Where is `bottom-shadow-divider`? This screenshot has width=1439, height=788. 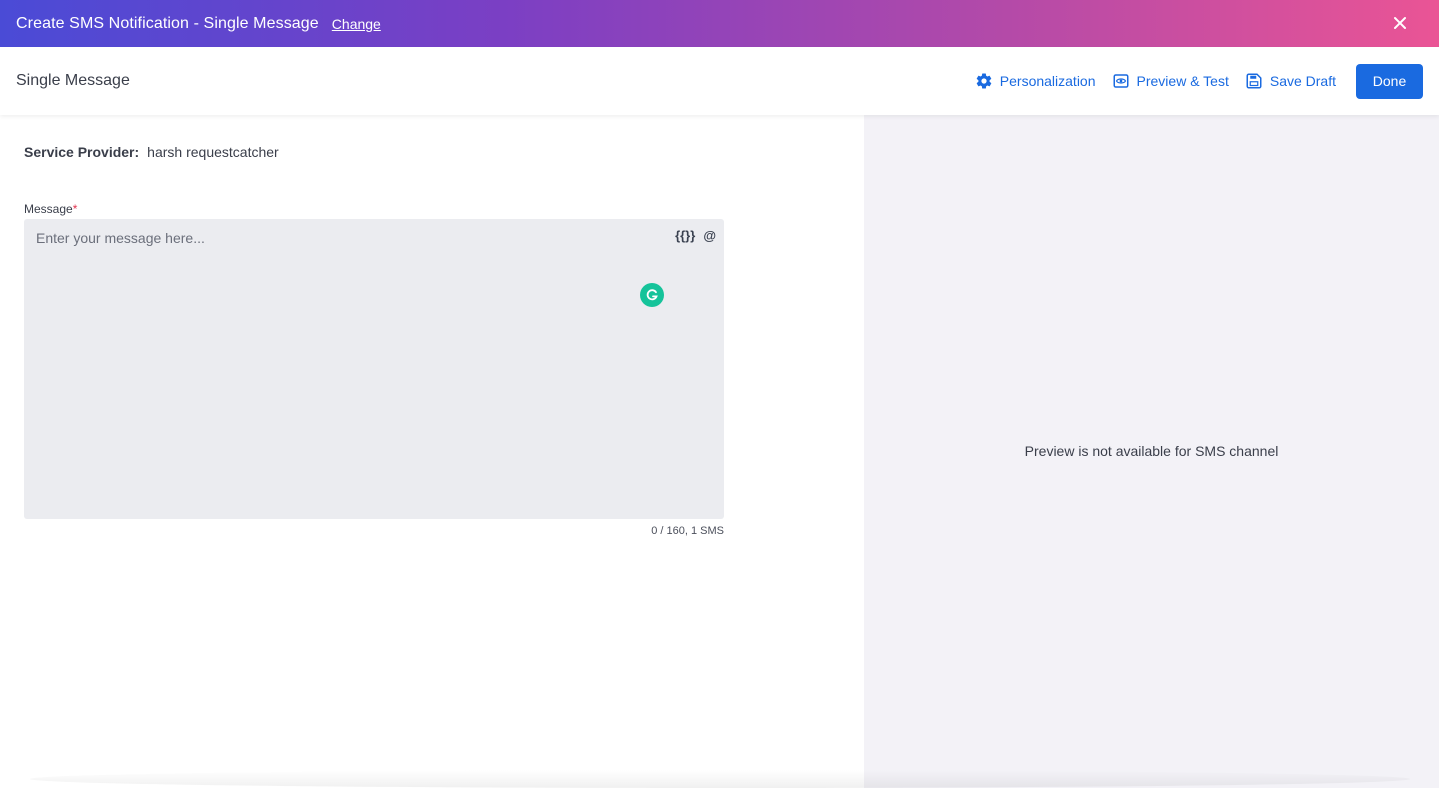
bottom-shadow-divider is located at coordinates (720, 779).